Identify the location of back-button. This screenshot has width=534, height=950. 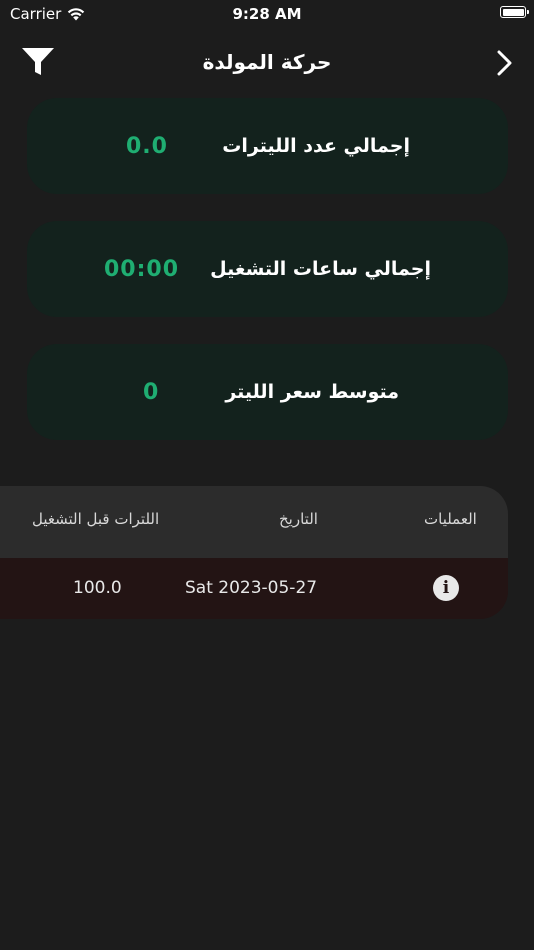
(505, 63).